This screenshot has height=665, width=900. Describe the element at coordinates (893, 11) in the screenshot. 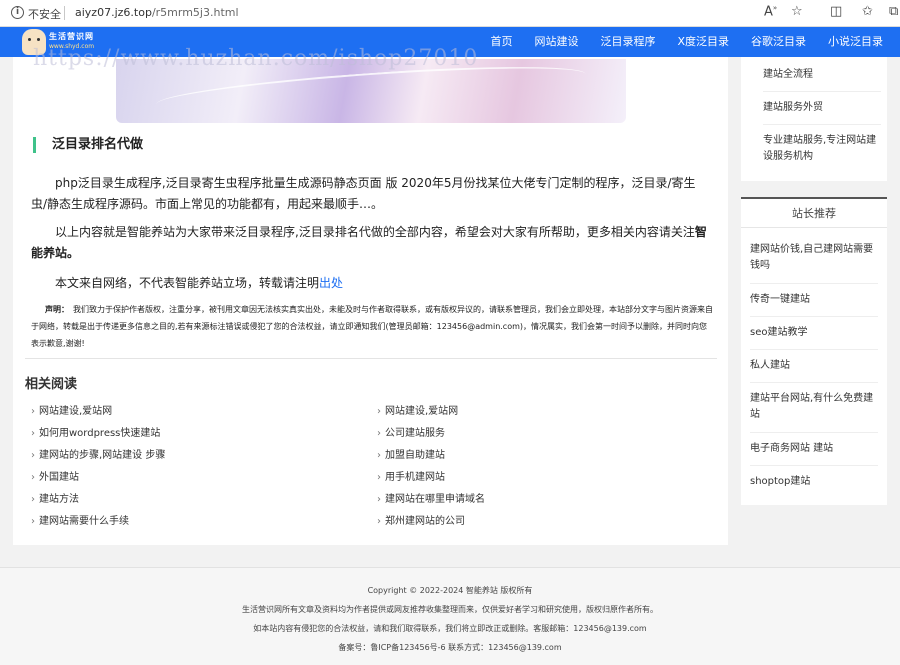

I see `collections-icon: ⧉` at that location.